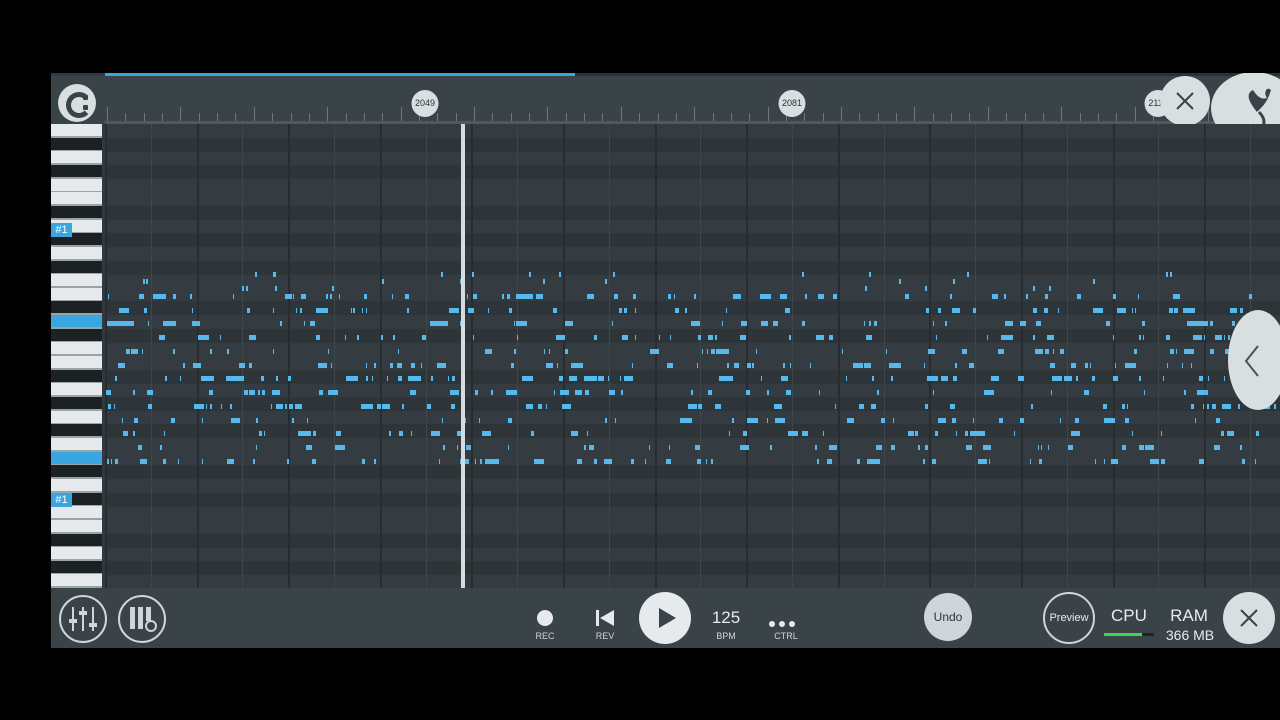  I want to click on close-button, so click(1249, 618).